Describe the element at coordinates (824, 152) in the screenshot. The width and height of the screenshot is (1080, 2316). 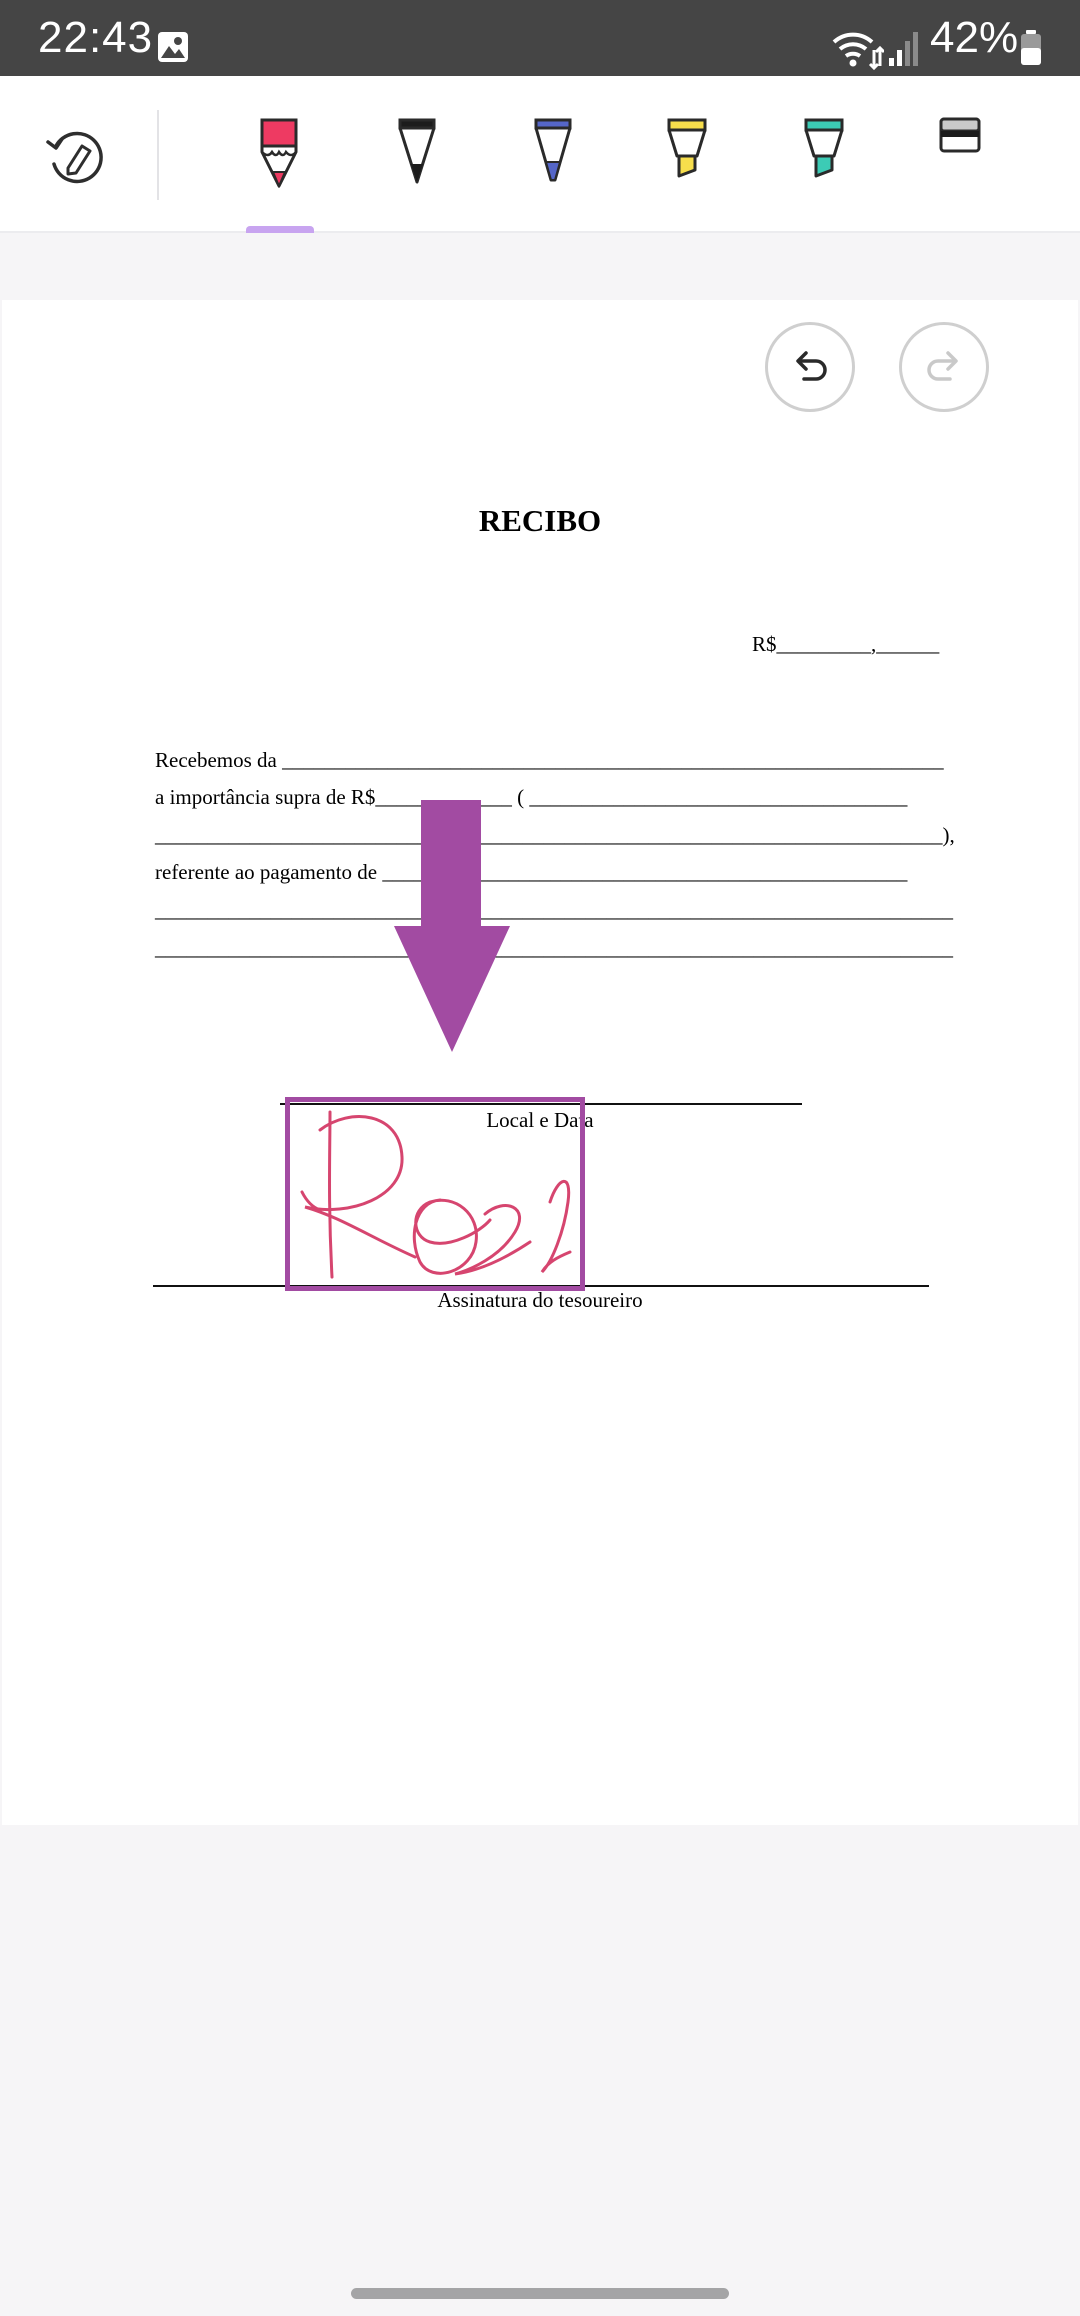
I see `marker-teal-icon` at that location.